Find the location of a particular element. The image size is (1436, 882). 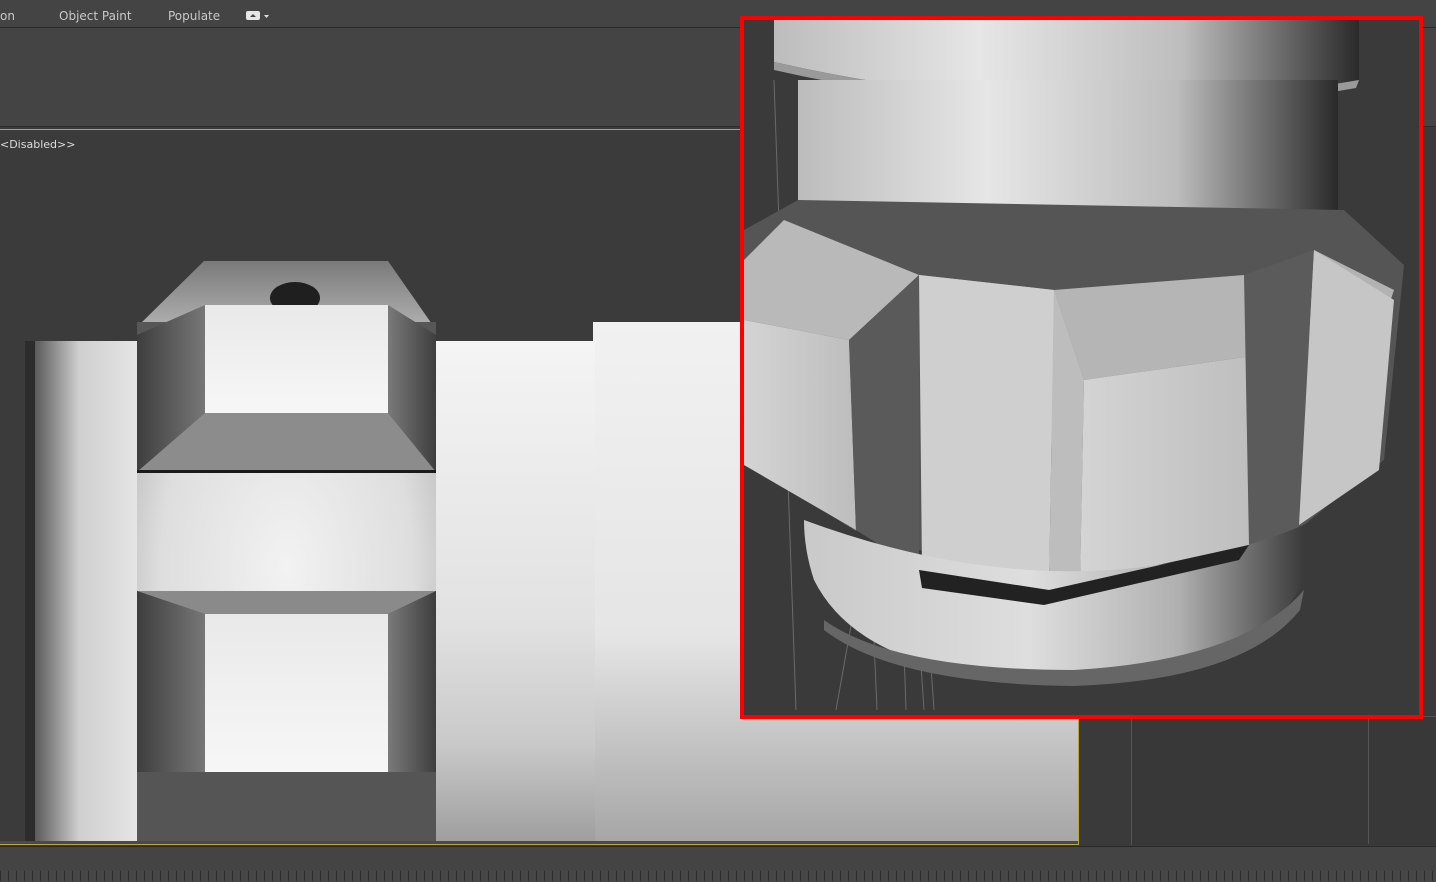

ribbon-tab-on: on is located at coordinates (7, 16).